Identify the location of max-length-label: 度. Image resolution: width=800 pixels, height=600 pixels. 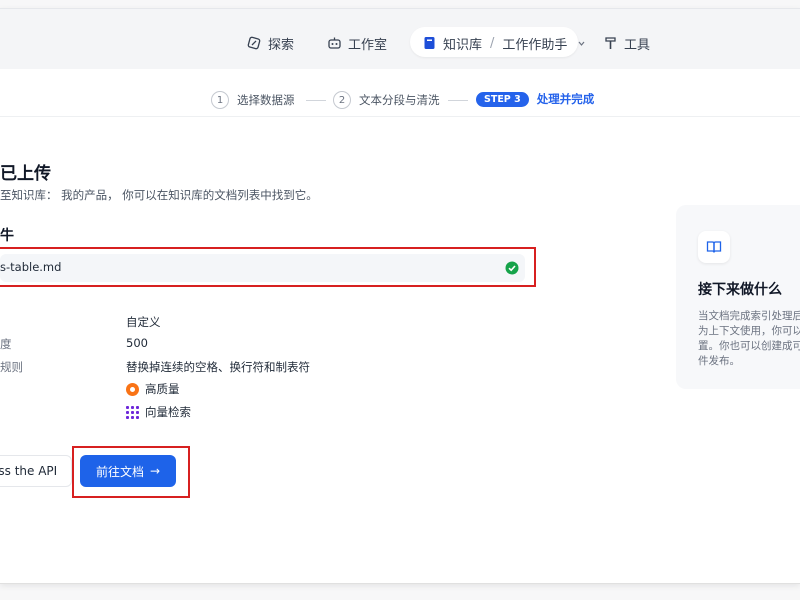
(6, 344).